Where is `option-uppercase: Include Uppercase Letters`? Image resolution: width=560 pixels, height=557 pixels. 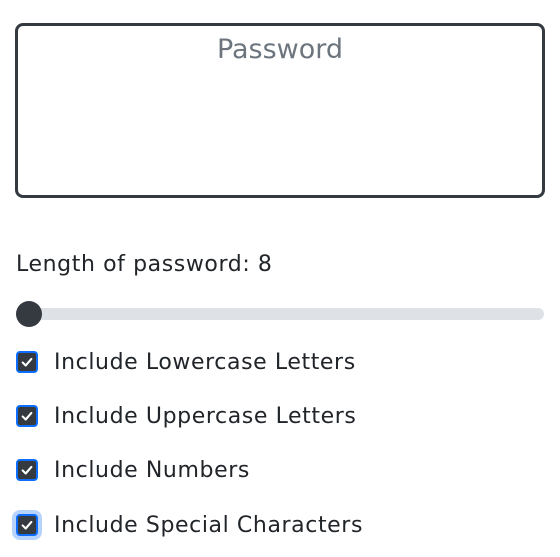
option-uppercase: Include Uppercase Letters is located at coordinates (186, 416).